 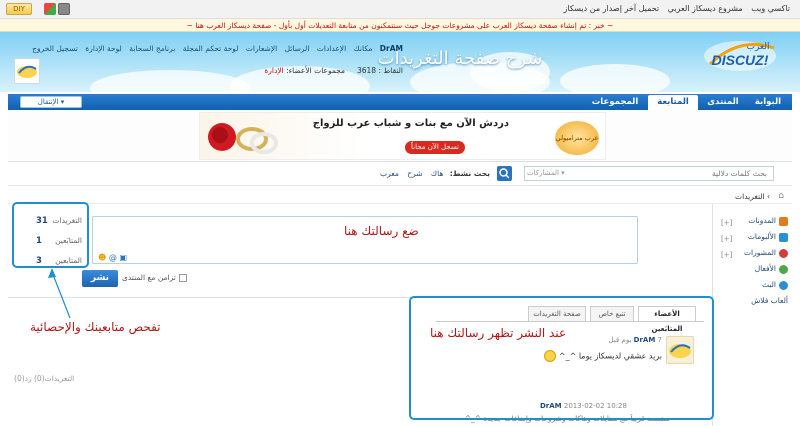 I want to click on annotation-box-feed, so click(x=561, y=358).